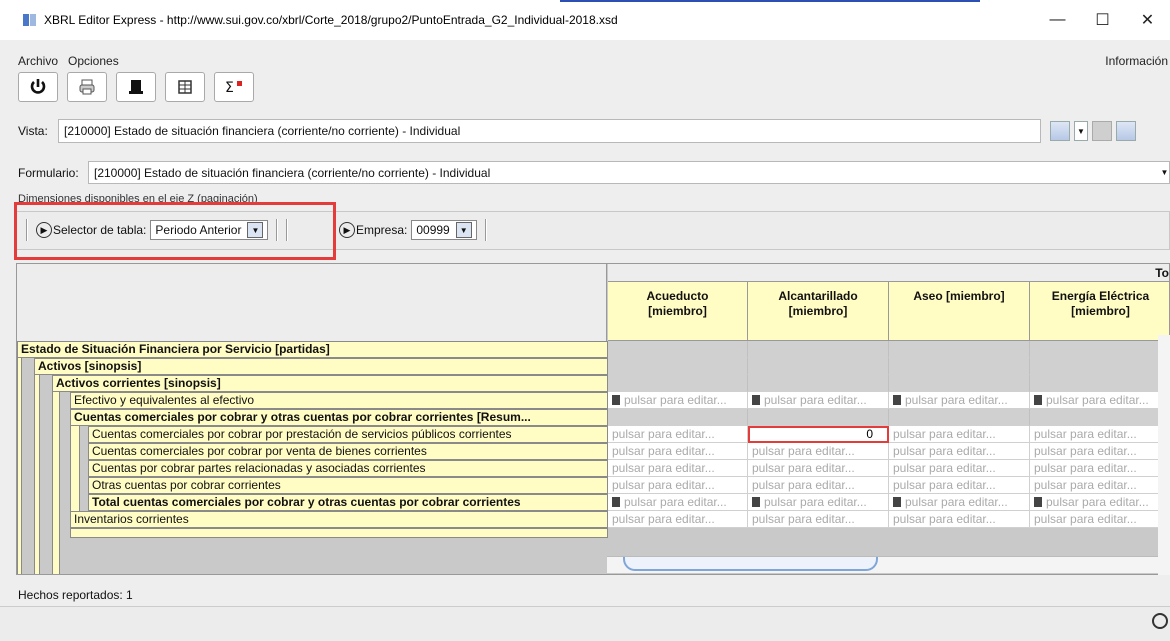 The width and height of the screenshot is (1170, 641). I want to click on power-button, so click(38, 87).